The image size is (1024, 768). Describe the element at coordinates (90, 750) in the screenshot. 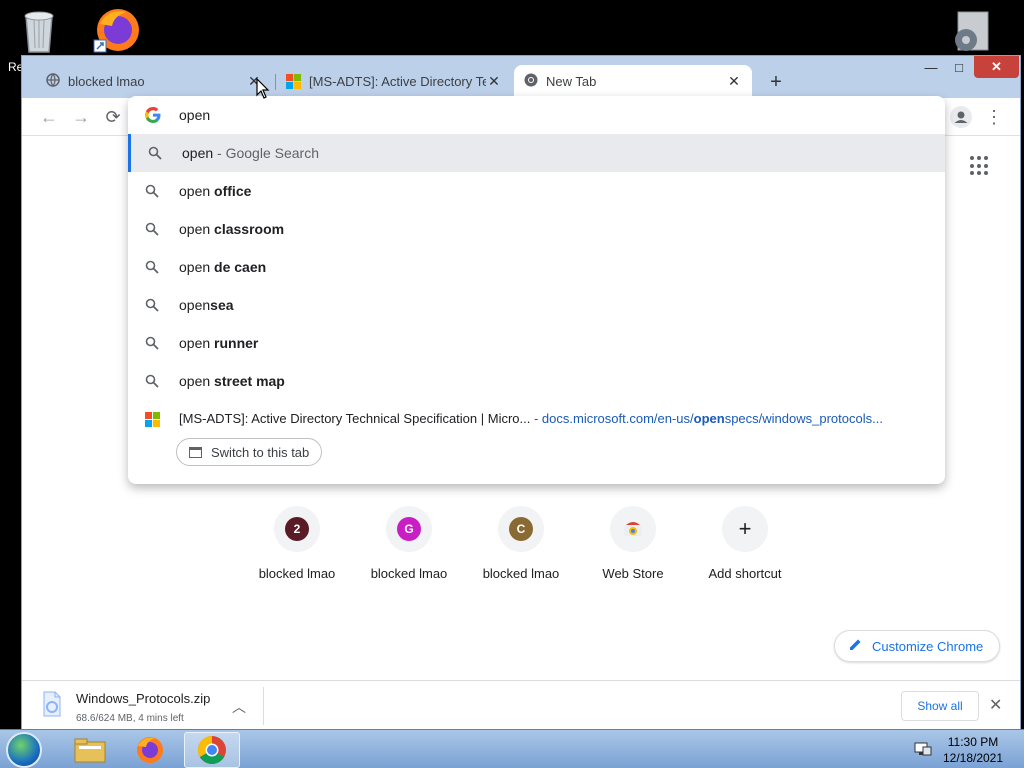

I see `file-explorer-icon` at that location.